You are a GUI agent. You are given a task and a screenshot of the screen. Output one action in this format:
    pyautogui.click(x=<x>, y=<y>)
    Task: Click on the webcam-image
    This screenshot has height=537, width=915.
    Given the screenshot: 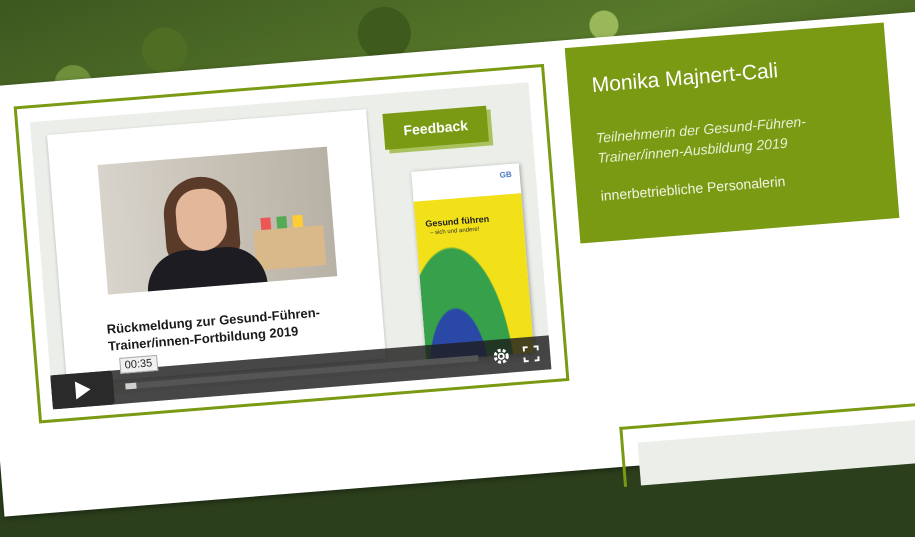 What is the action you would take?
    pyautogui.click(x=217, y=220)
    